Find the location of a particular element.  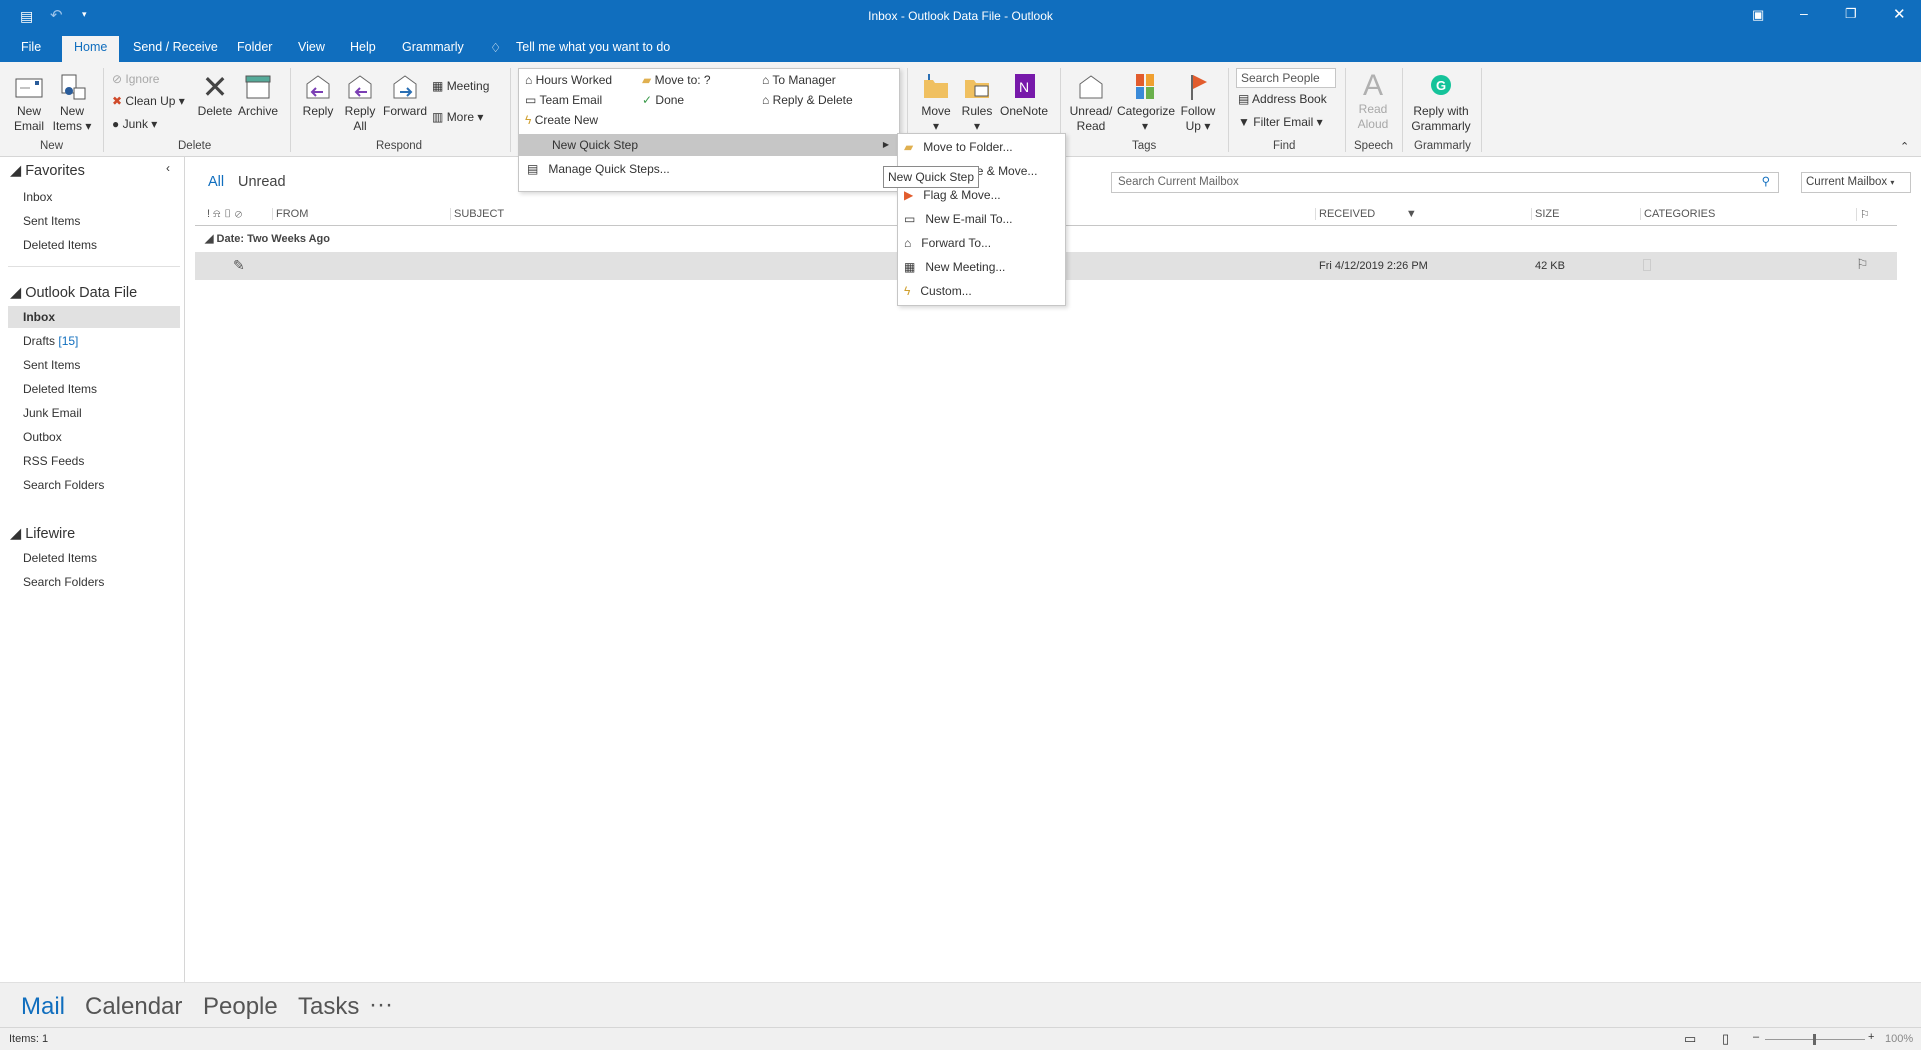

folder-deleted-items: Deleted Items is located at coordinates (60, 389).